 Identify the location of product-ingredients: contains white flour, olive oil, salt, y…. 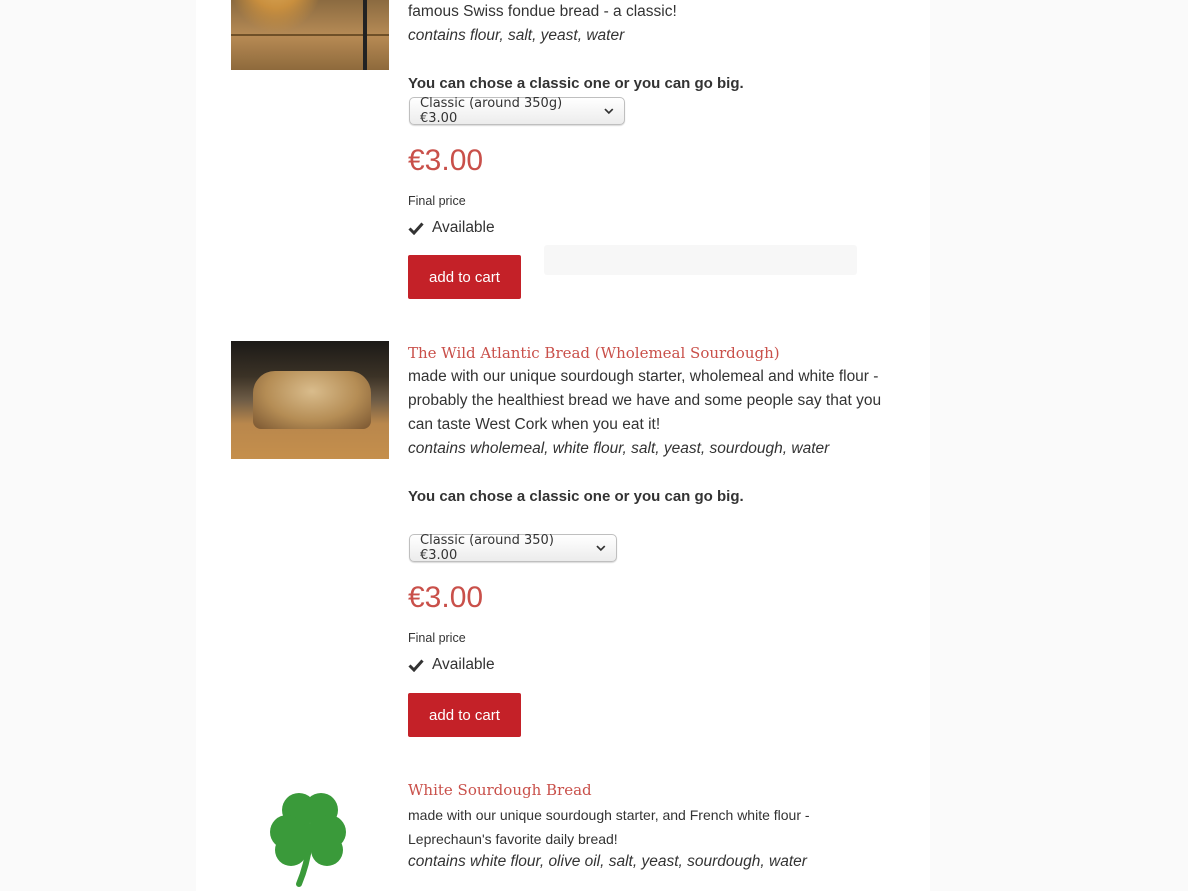
(607, 861).